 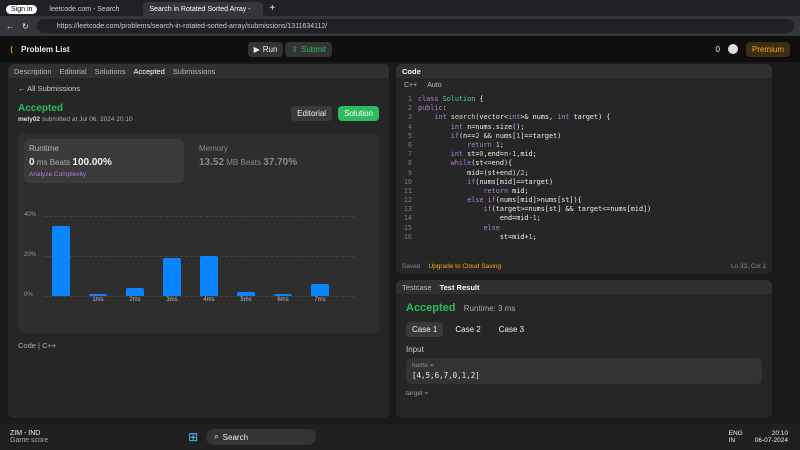 What do you see at coordinates (584, 228) in the screenshot?
I see `code-line: 15 else` at bounding box center [584, 228].